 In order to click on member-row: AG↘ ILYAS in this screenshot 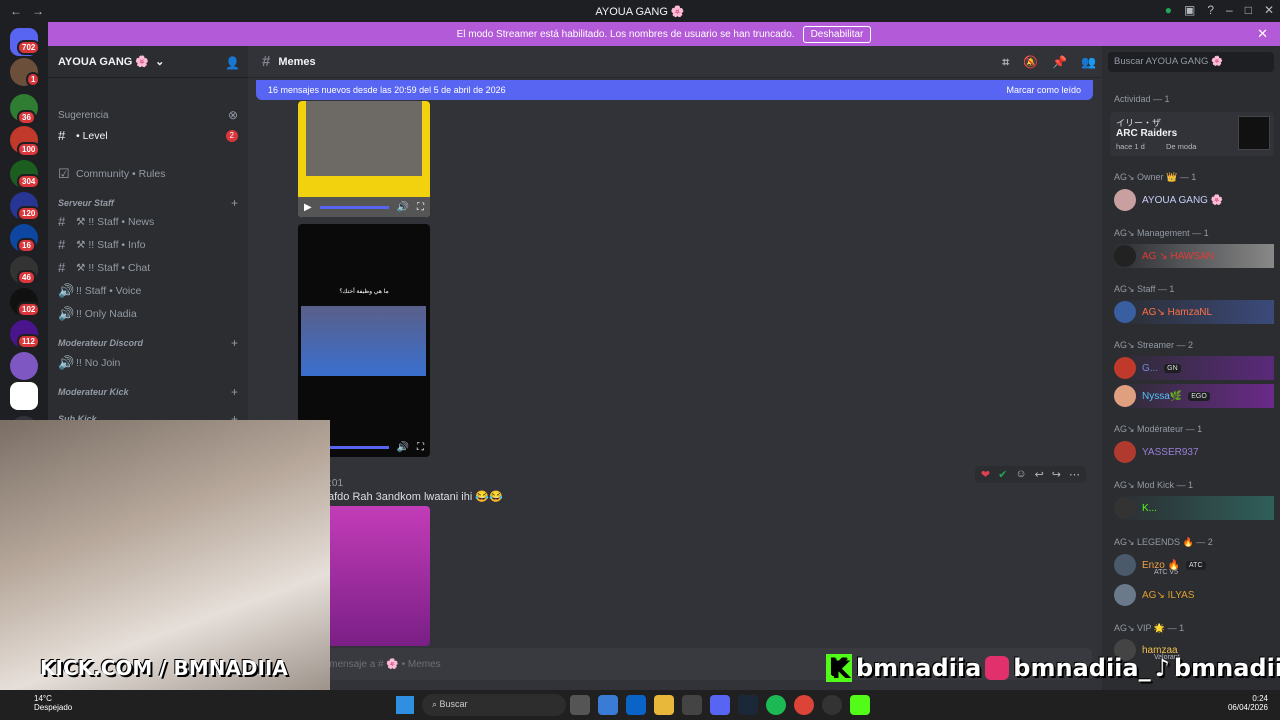, I will do `click(1194, 595)`.